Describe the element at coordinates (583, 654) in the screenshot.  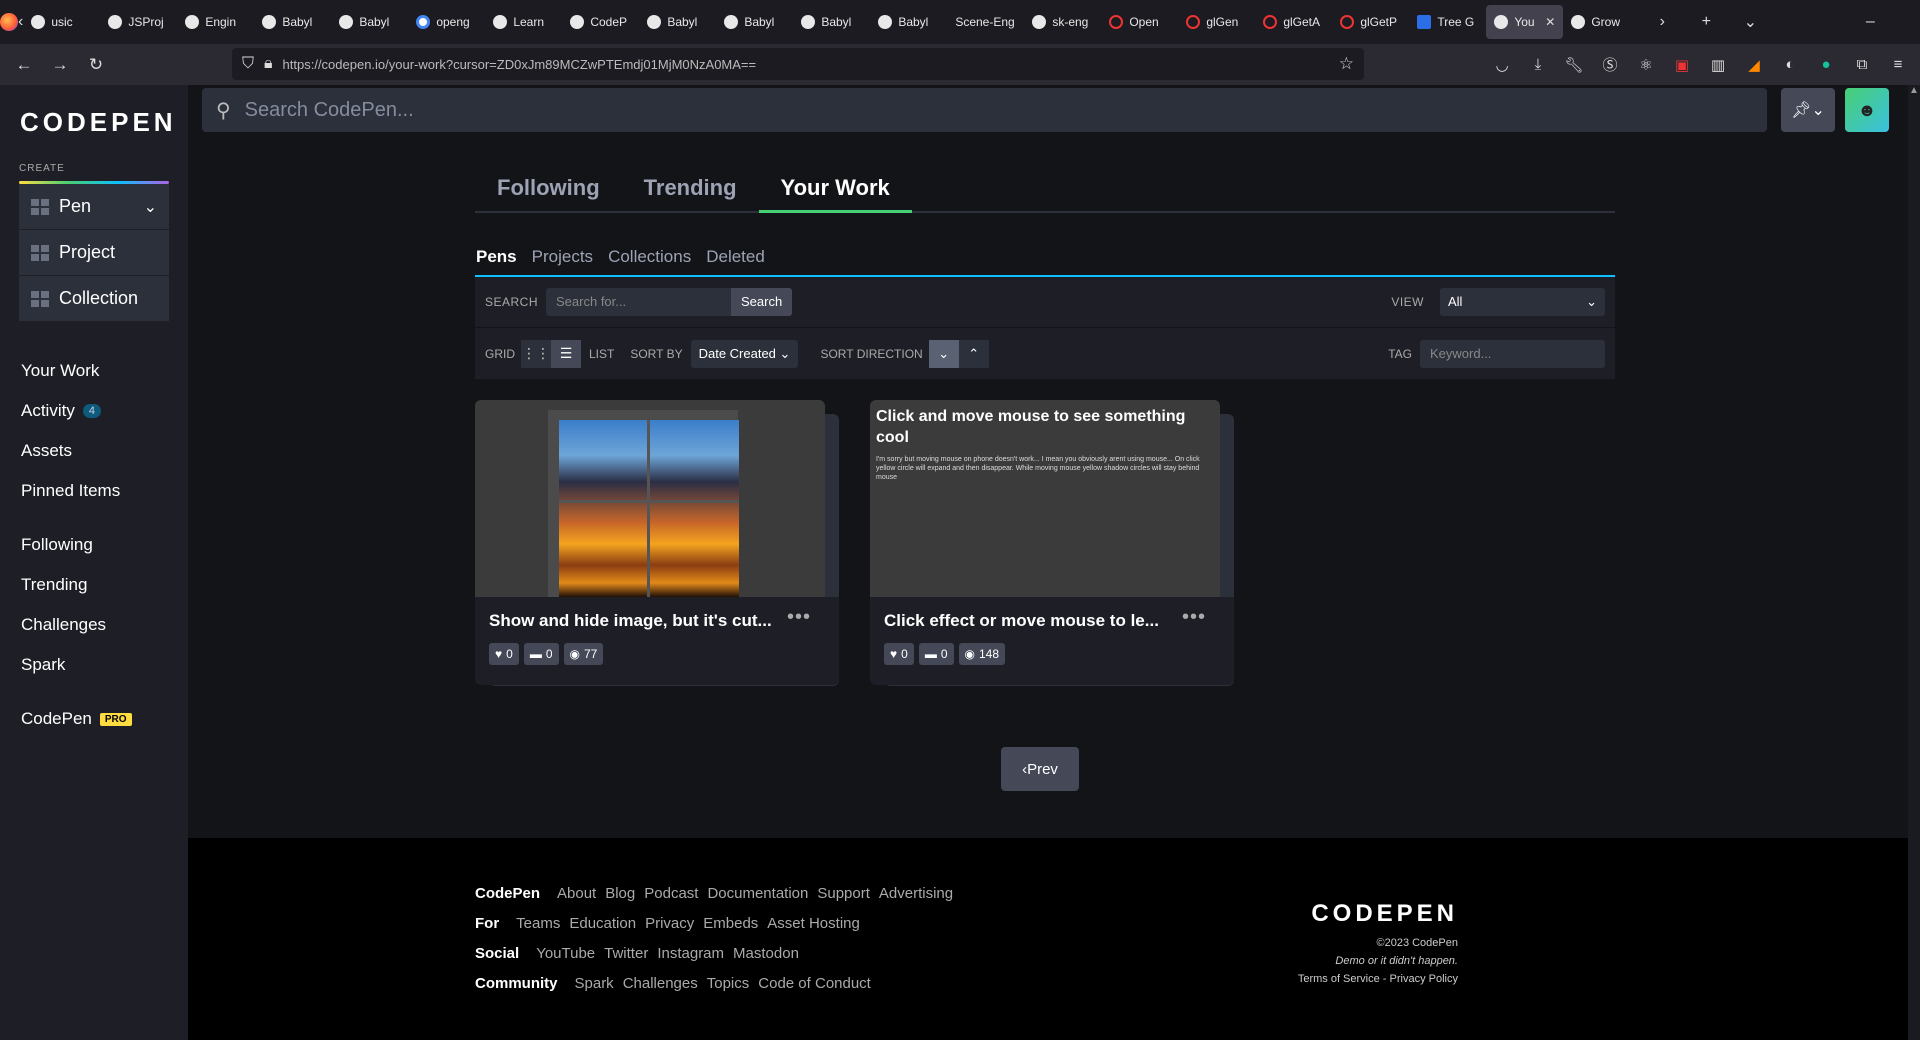
I see `views-stat: ◉ 77` at that location.